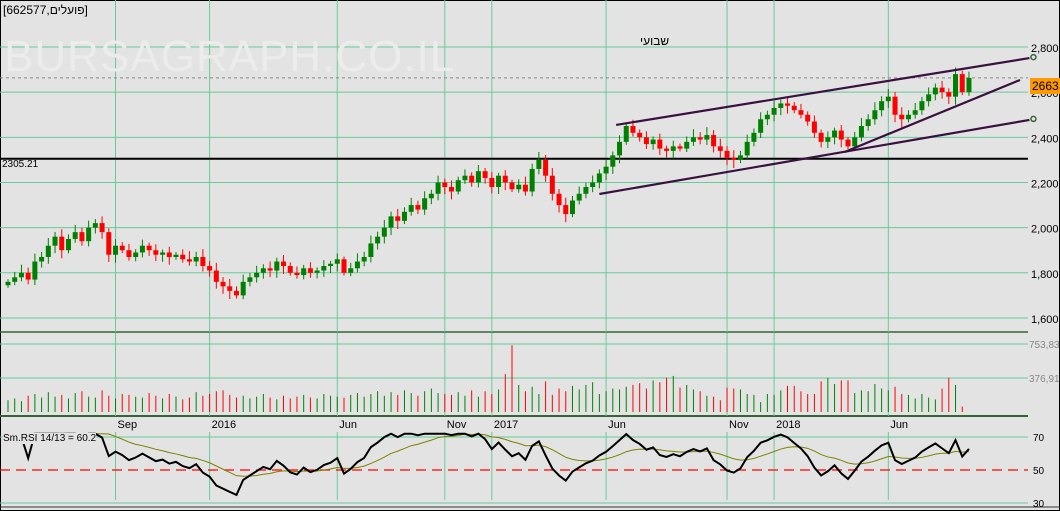 Image resolution: width=1060 pixels, height=511 pixels. Describe the element at coordinates (50, 438) in the screenshot. I see `rsi-label: Sm.RSI 14/13 = 60.2` at that location.